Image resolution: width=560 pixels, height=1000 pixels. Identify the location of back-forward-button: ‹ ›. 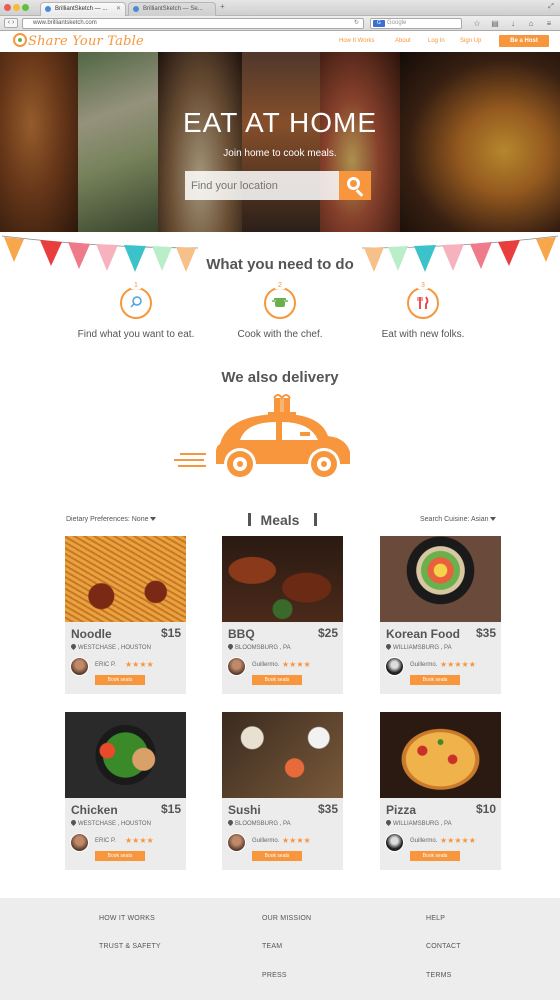
(11, 23).